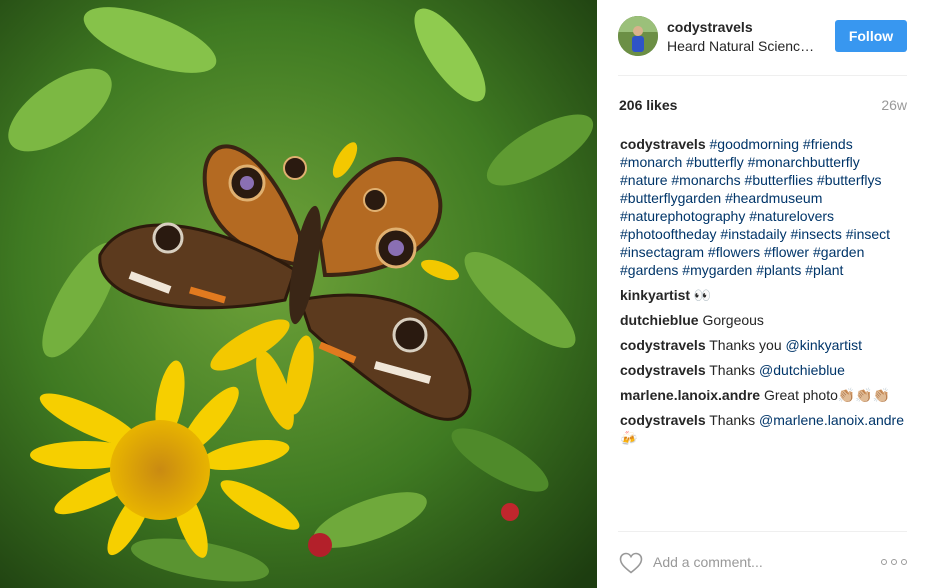 The height and width of the screenshot is (588, 925). I want to click on comment: dutchieblue Gorgeous, so click(765, 320).